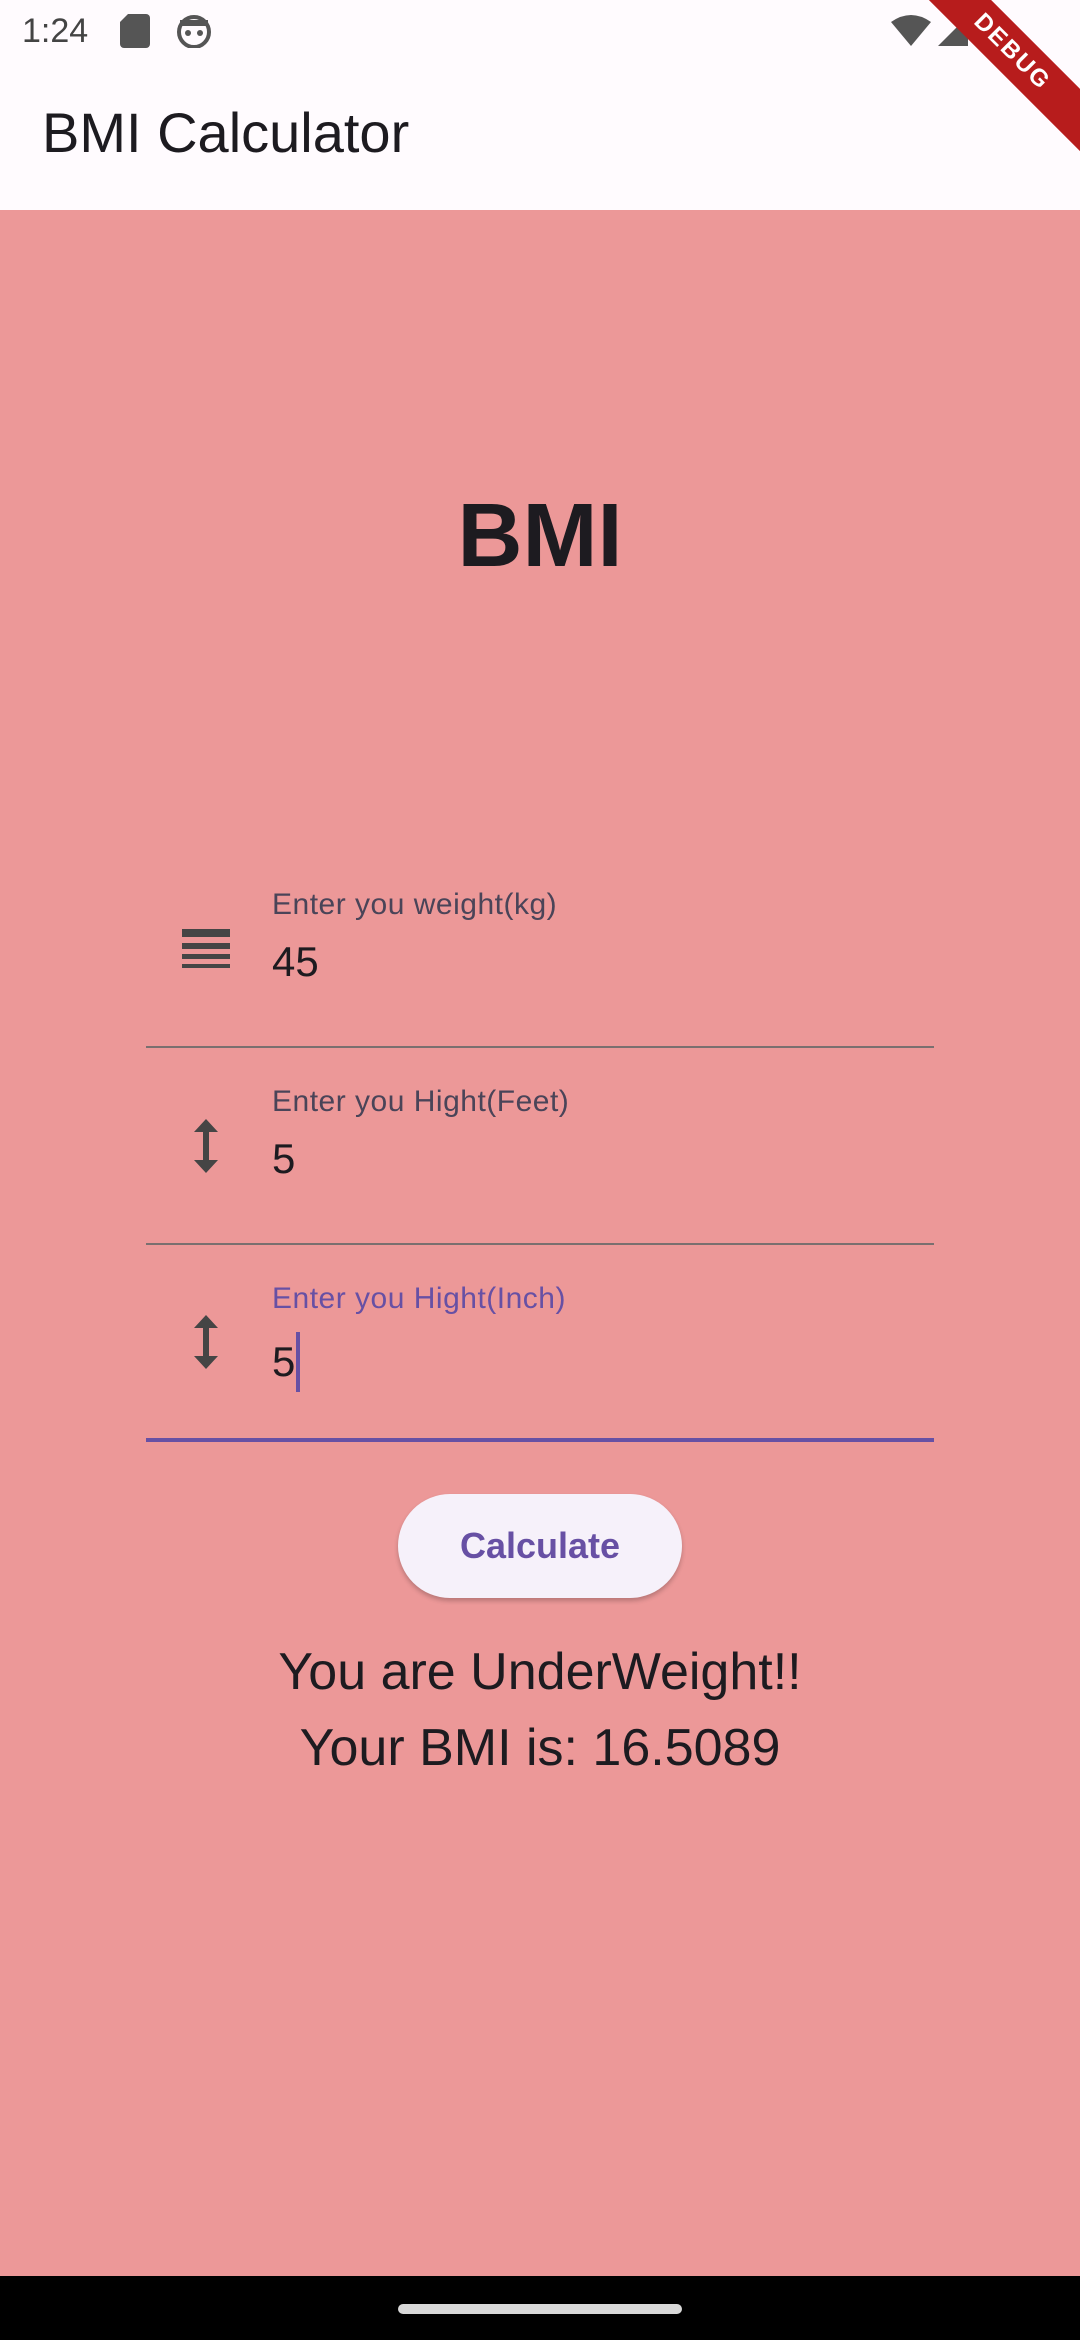 Image resolution: width=1080 pixels, height=2340 pixels. What do you see at coordinates (135, 33) in the screenshot?
I see `sd-card-icon` at bounding box center [135, 33].